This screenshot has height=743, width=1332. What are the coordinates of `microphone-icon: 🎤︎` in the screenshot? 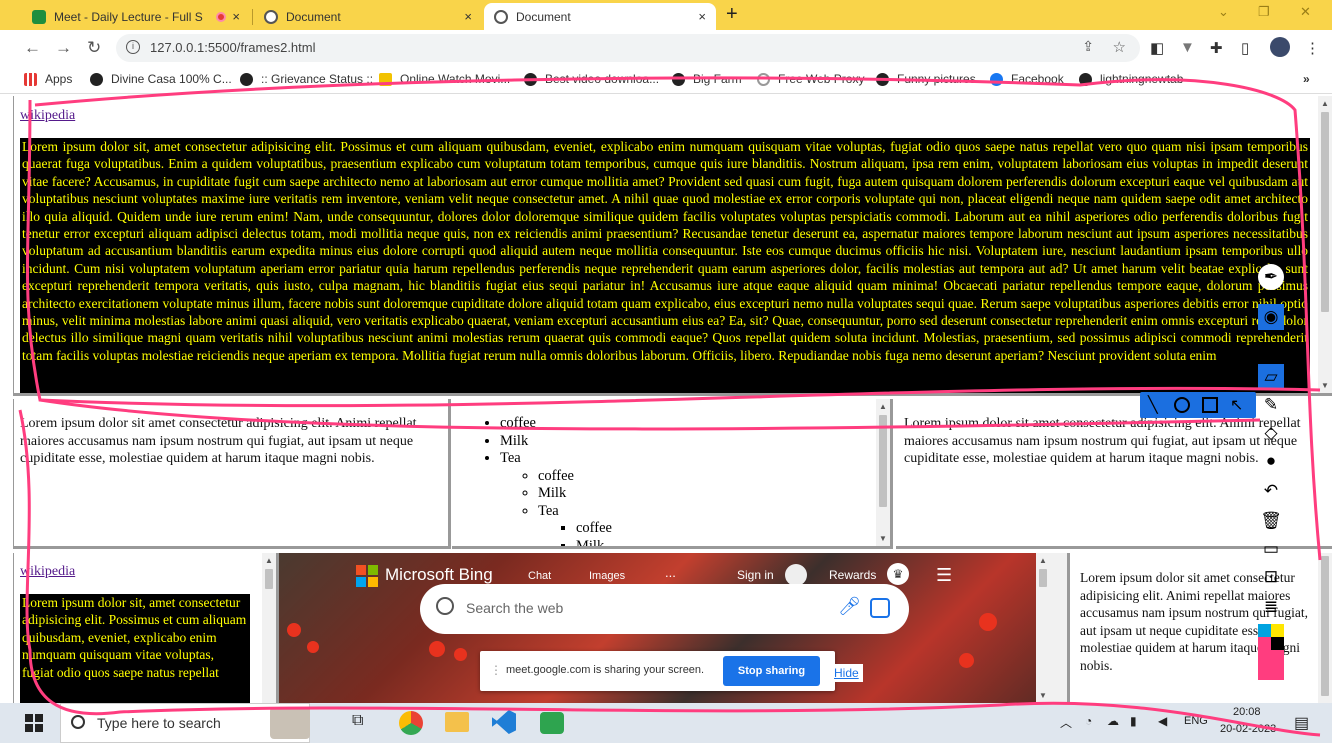 It's located at (849, 606).